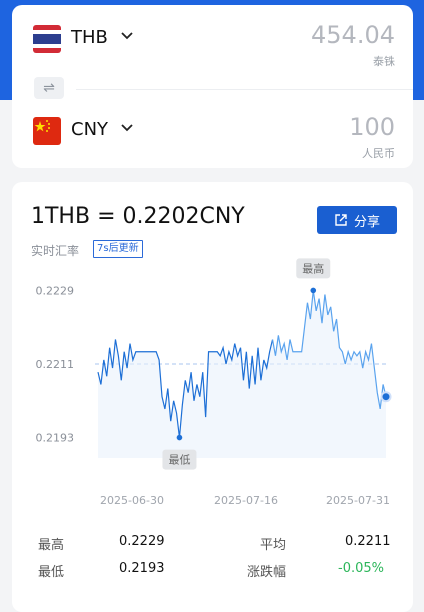 The height and width of the screenshot is (612, 424). Describe the element at coordinates (51, 545) in the screenshot. I see `stat-high-label: 最高` at that location.